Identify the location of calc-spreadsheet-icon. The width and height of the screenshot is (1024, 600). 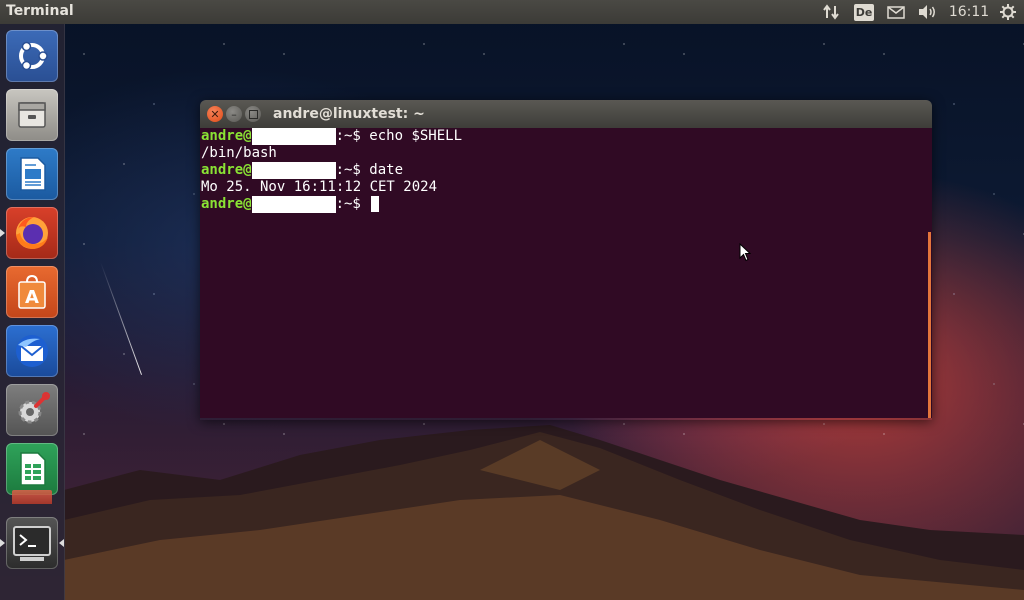
(33, 469).